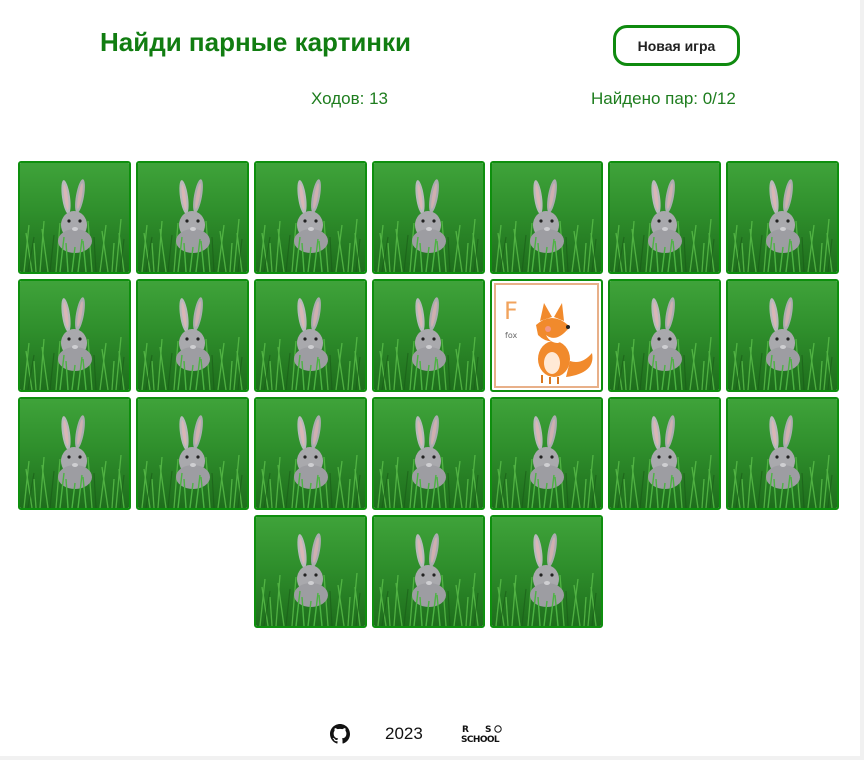 The image size is (864, 760). I want to click on fox-icon: Ffox, so click(546, 335).